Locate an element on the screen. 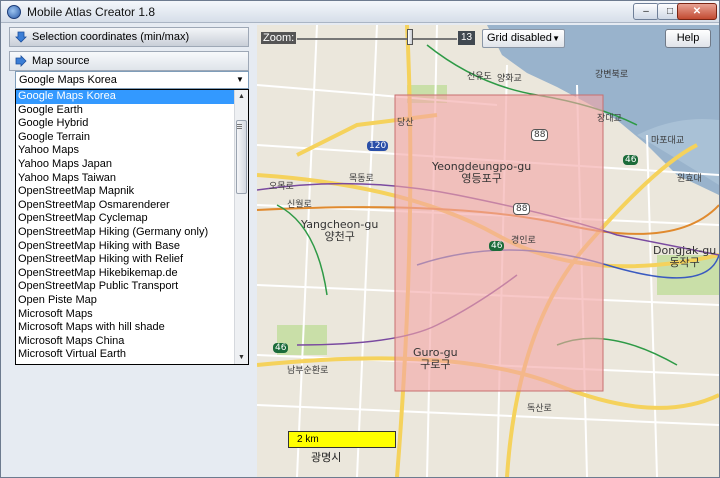  scale-bar: 2 km is located at coordinates (342, 439).